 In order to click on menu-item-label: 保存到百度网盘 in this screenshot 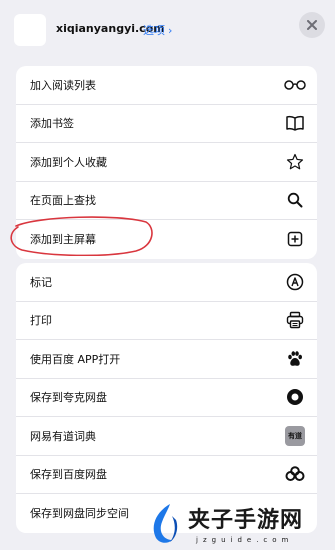, I will do `click(68, 475)`.